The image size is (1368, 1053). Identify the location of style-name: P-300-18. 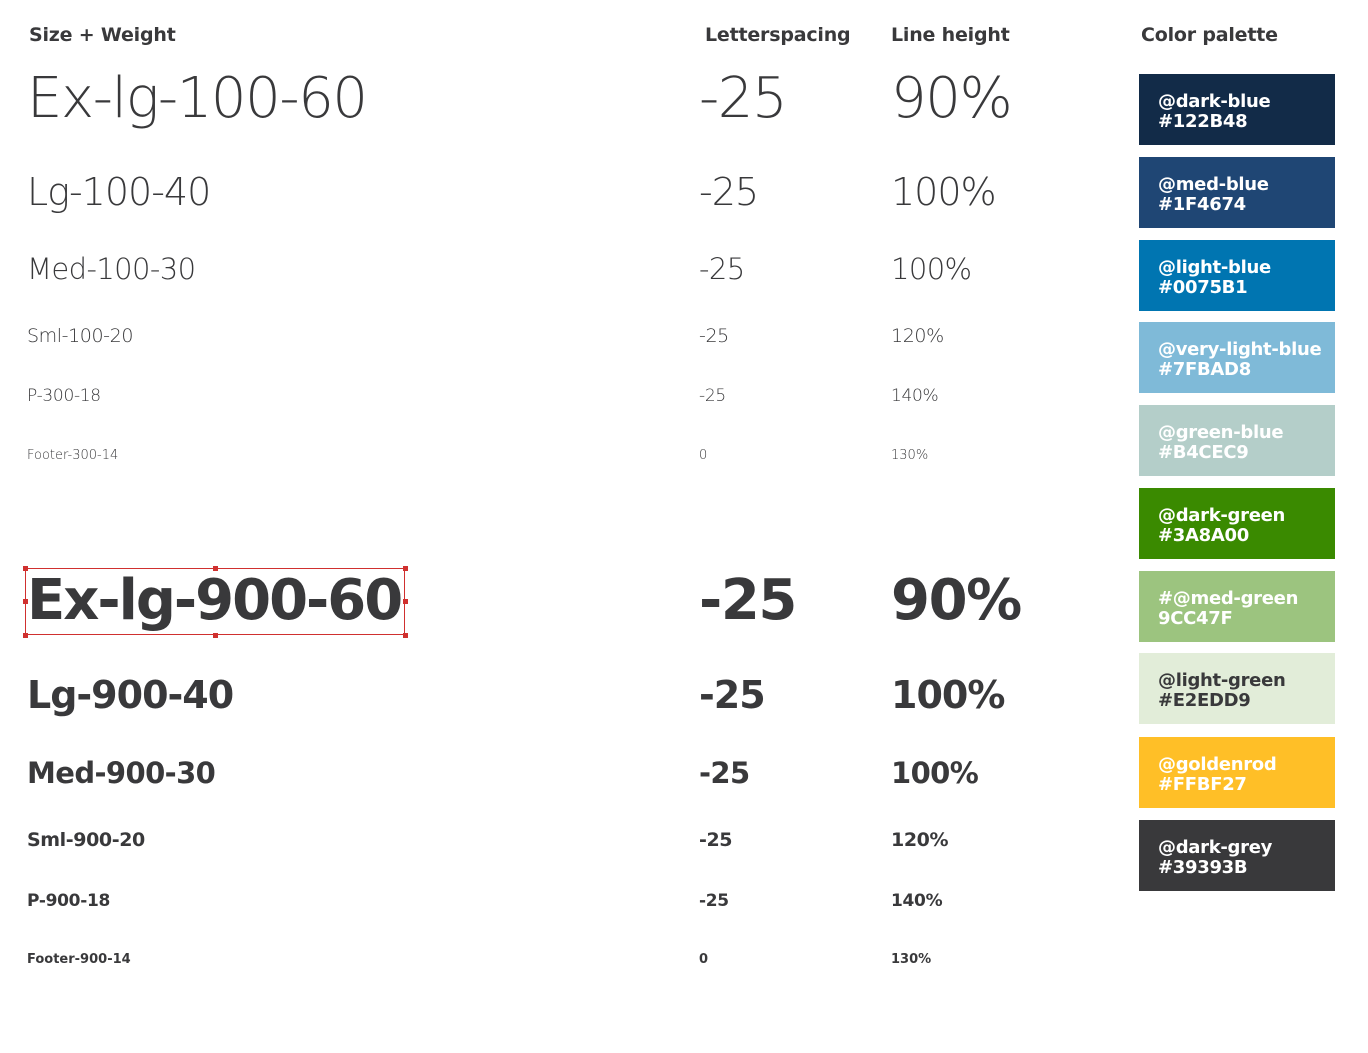
(64, 396).